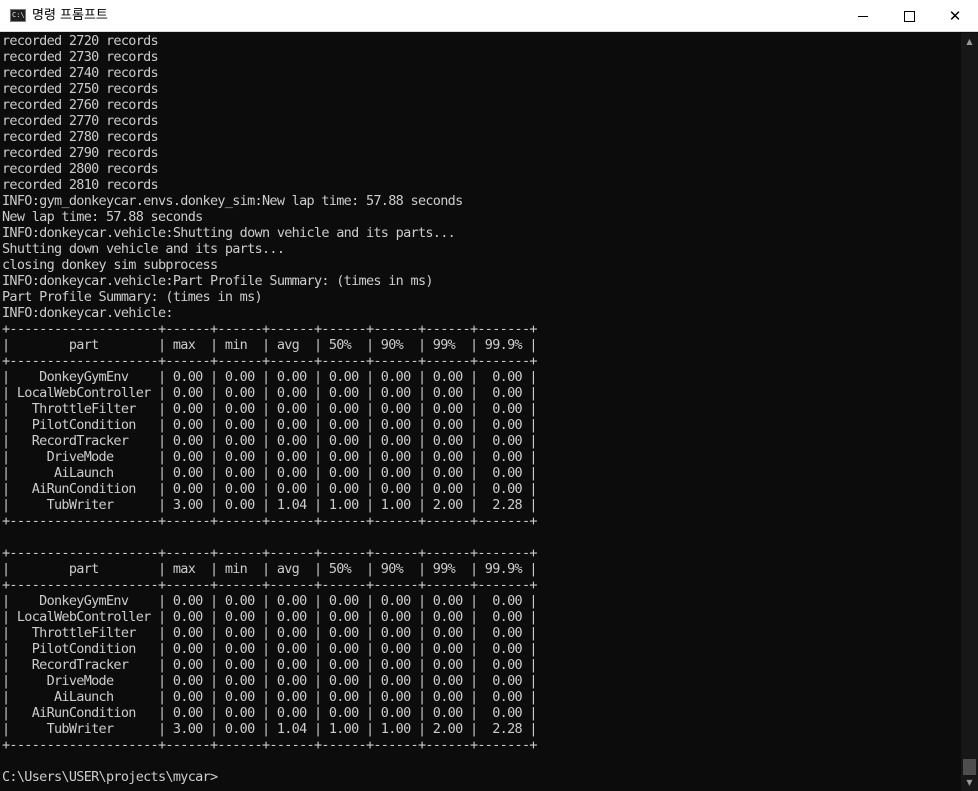  What do you see at coordinates (969, 412) in the screenshot?
I see `vertical-scrollbar: ▲ ▼` at bounding box center [969, 412].